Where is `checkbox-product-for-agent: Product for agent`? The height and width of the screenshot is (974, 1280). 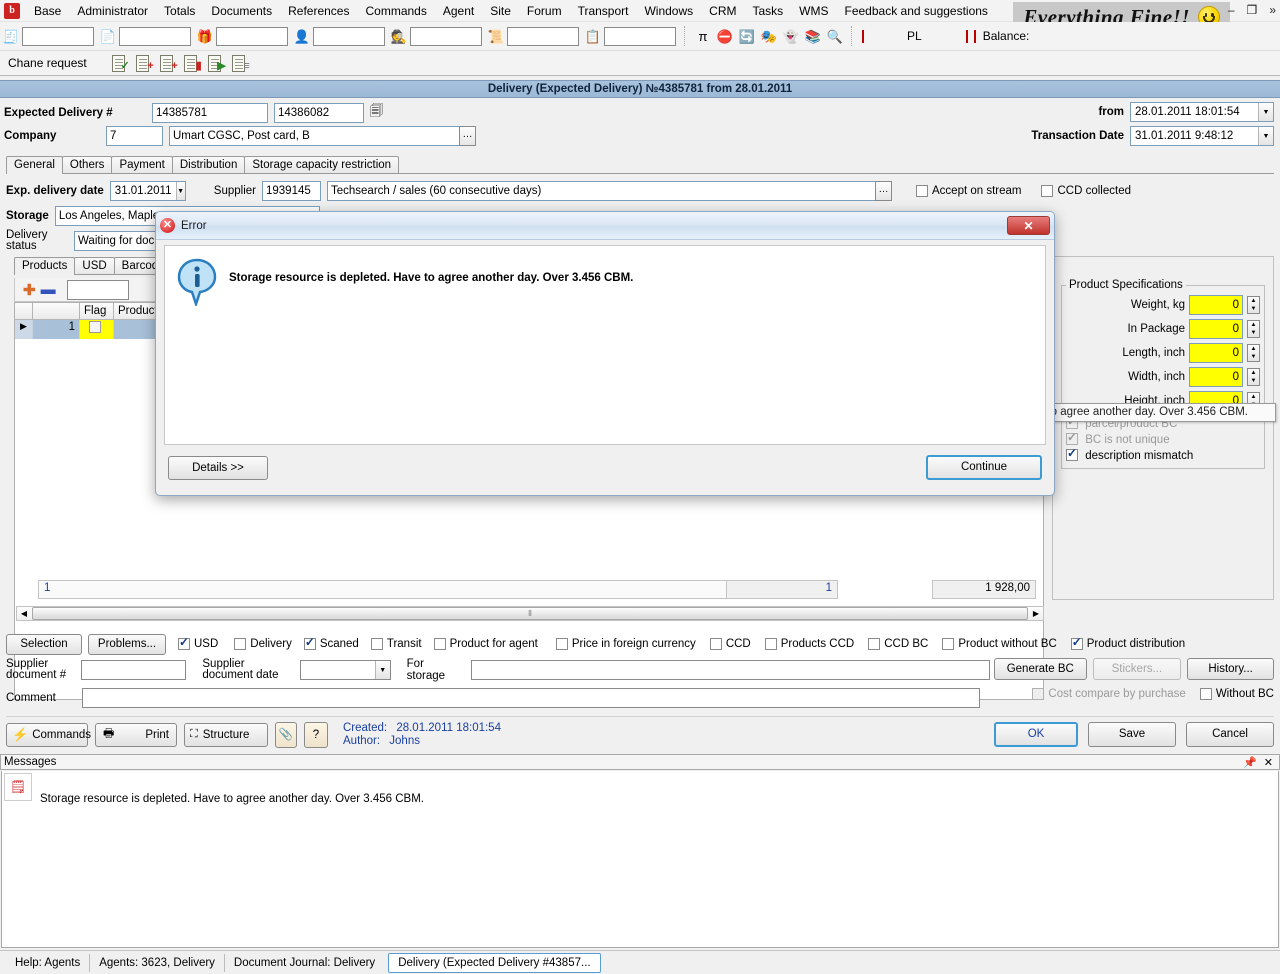 checkbox-product-for-agent: Product for agent is located at coordinates (485, 644).